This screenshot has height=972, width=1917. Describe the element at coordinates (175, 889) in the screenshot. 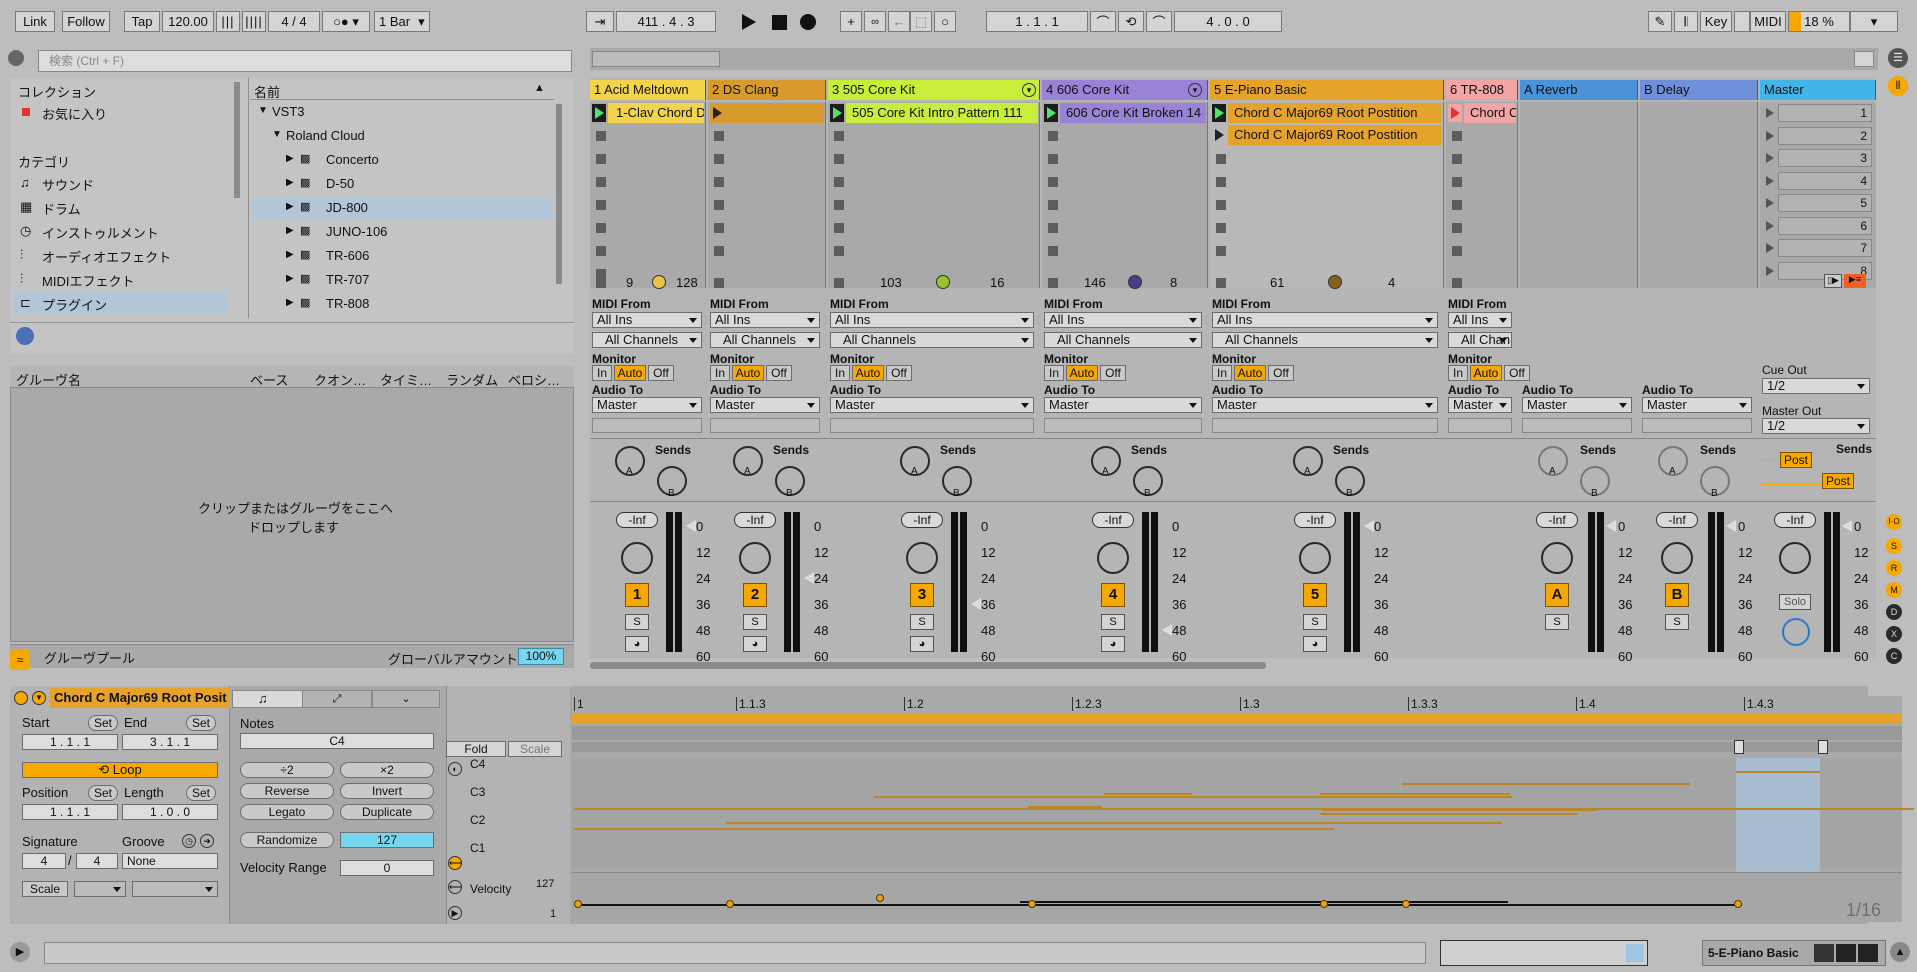

I see `scale-name-select` at that location.